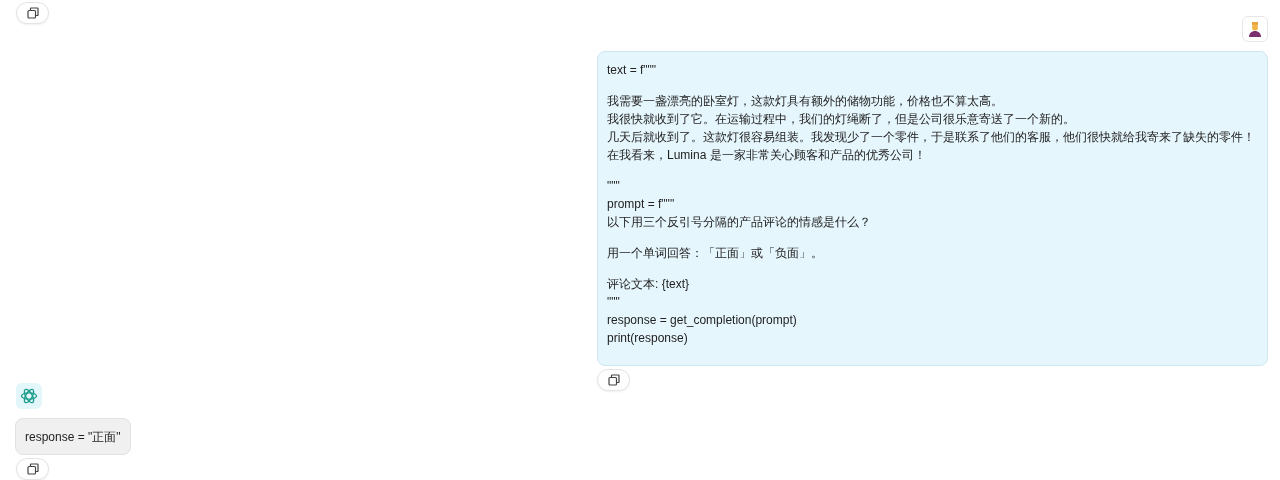 The height and width of the screenshot is (480, 1280). I want to click on message-text: print(response), so click(647, 338).